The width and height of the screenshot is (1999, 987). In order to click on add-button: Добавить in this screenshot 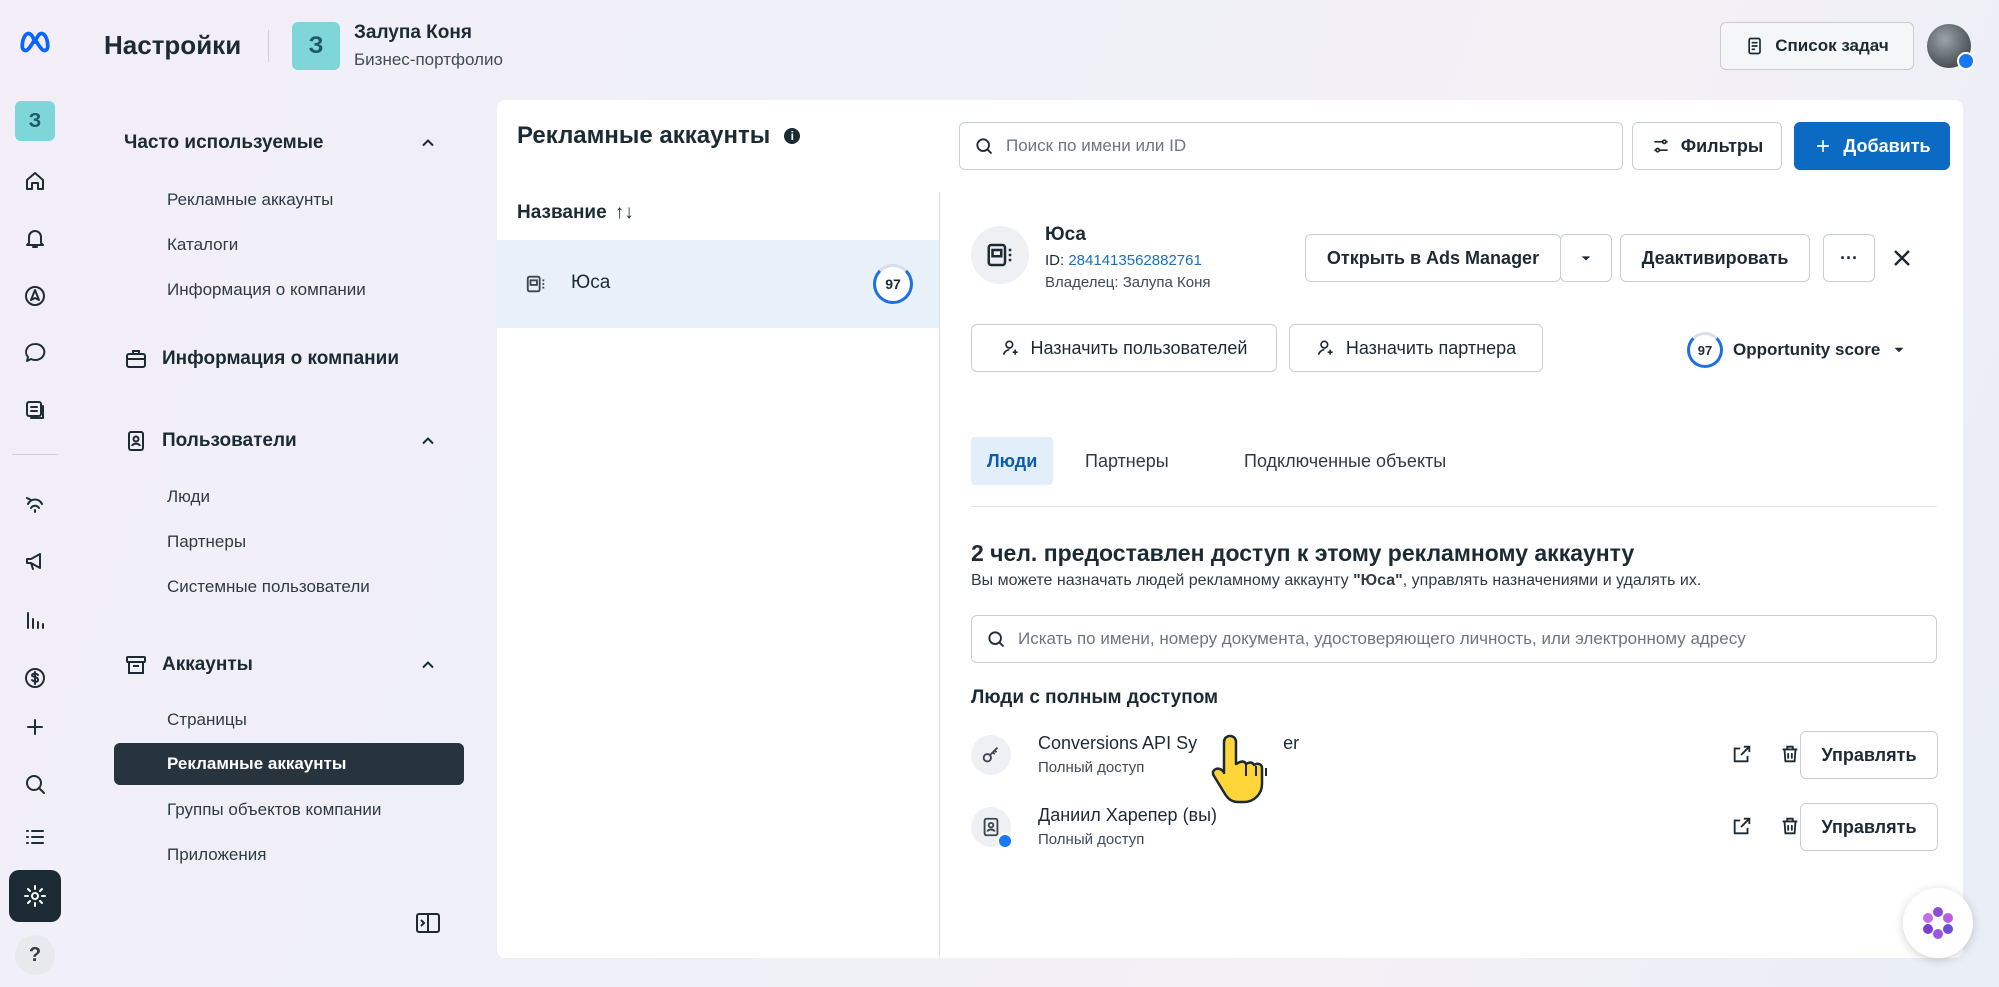, I will do `click(1872, 146)`.